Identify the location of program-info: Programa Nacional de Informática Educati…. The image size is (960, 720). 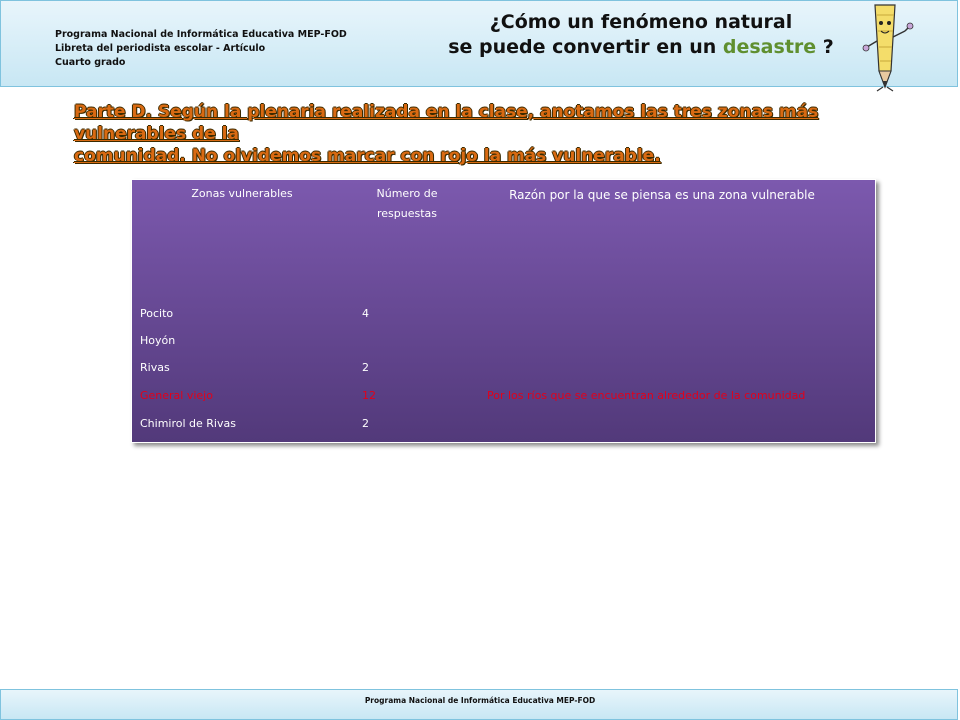
(201, 49).